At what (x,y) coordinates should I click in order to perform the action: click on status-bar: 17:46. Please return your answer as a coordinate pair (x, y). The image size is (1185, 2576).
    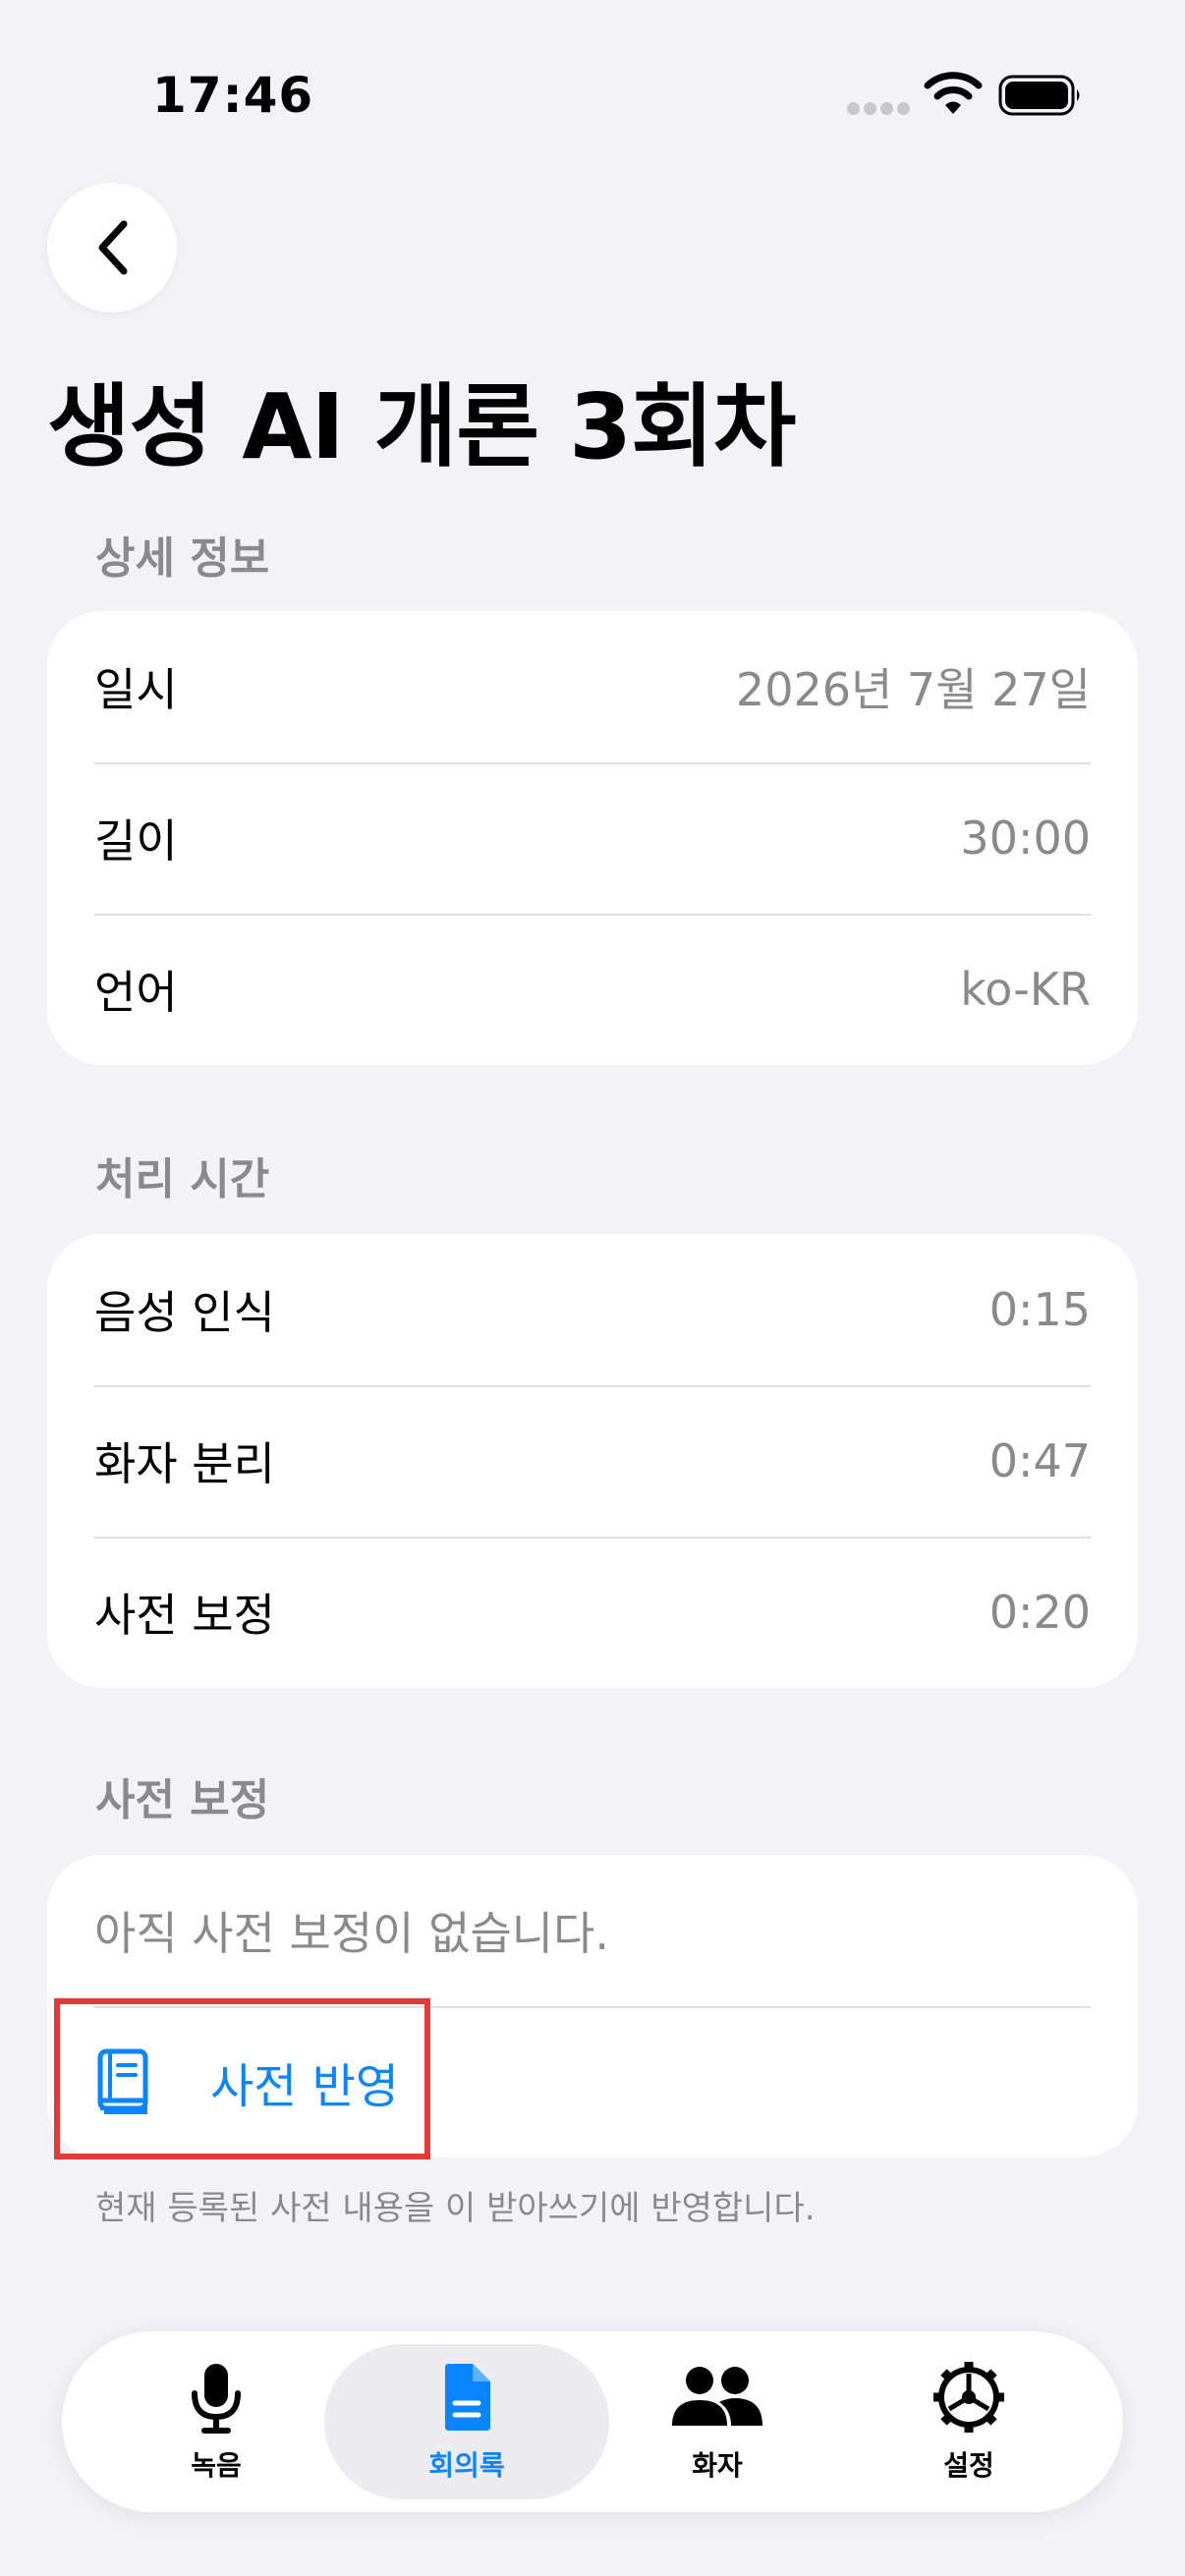
    Looking at the image, I should click on (592, 98).